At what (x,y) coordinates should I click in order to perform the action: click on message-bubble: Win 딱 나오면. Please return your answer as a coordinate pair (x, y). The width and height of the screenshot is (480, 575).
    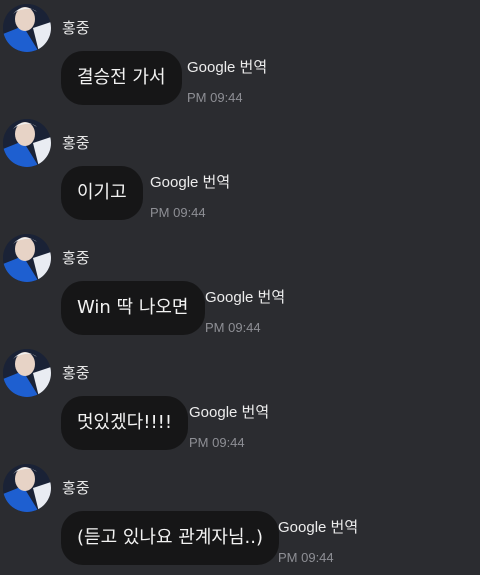
    Looking at the image, I should click on (133, 308).